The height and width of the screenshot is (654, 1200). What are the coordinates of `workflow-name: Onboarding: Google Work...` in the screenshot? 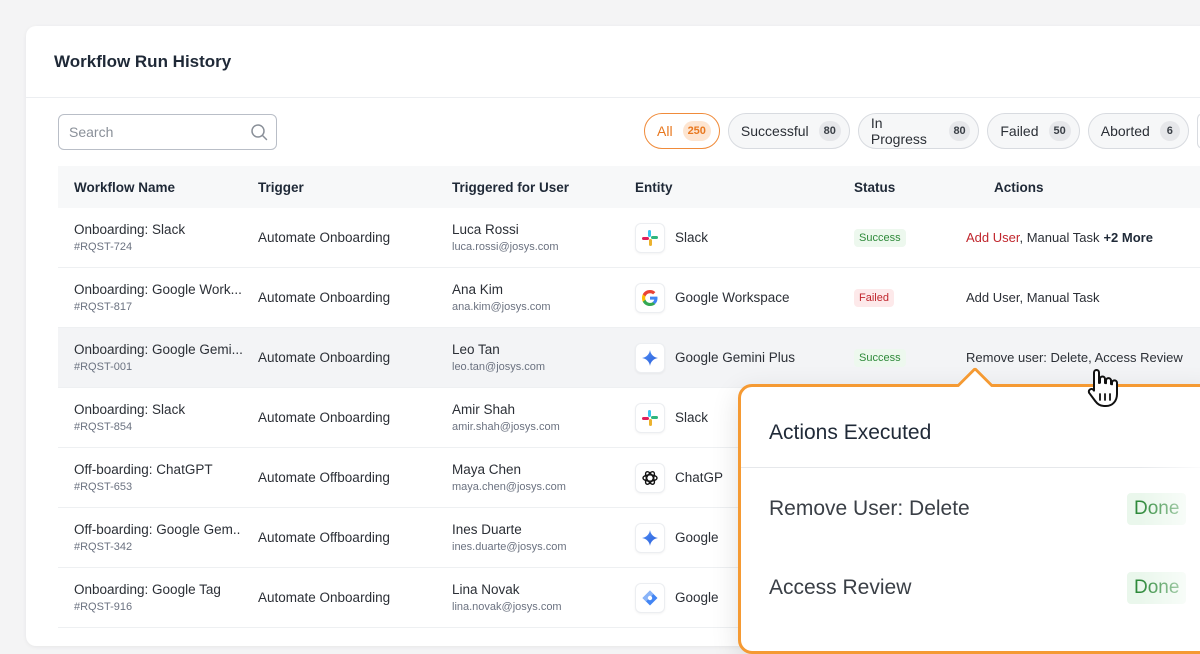 It's located at (166, 289).